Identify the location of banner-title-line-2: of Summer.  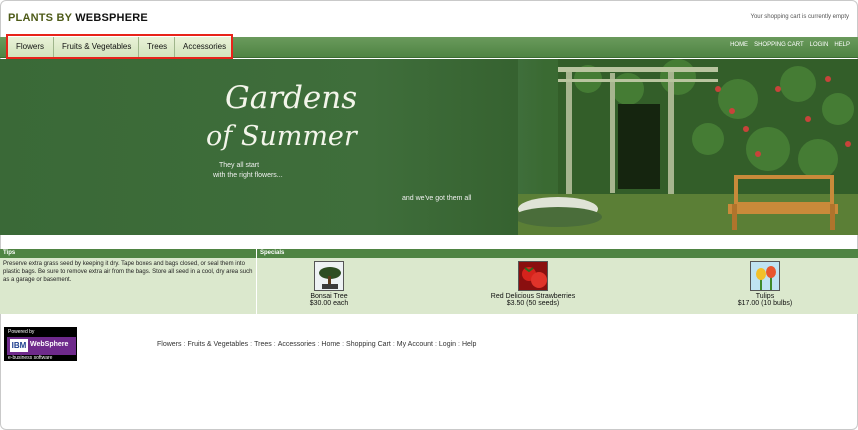
(281, 136).